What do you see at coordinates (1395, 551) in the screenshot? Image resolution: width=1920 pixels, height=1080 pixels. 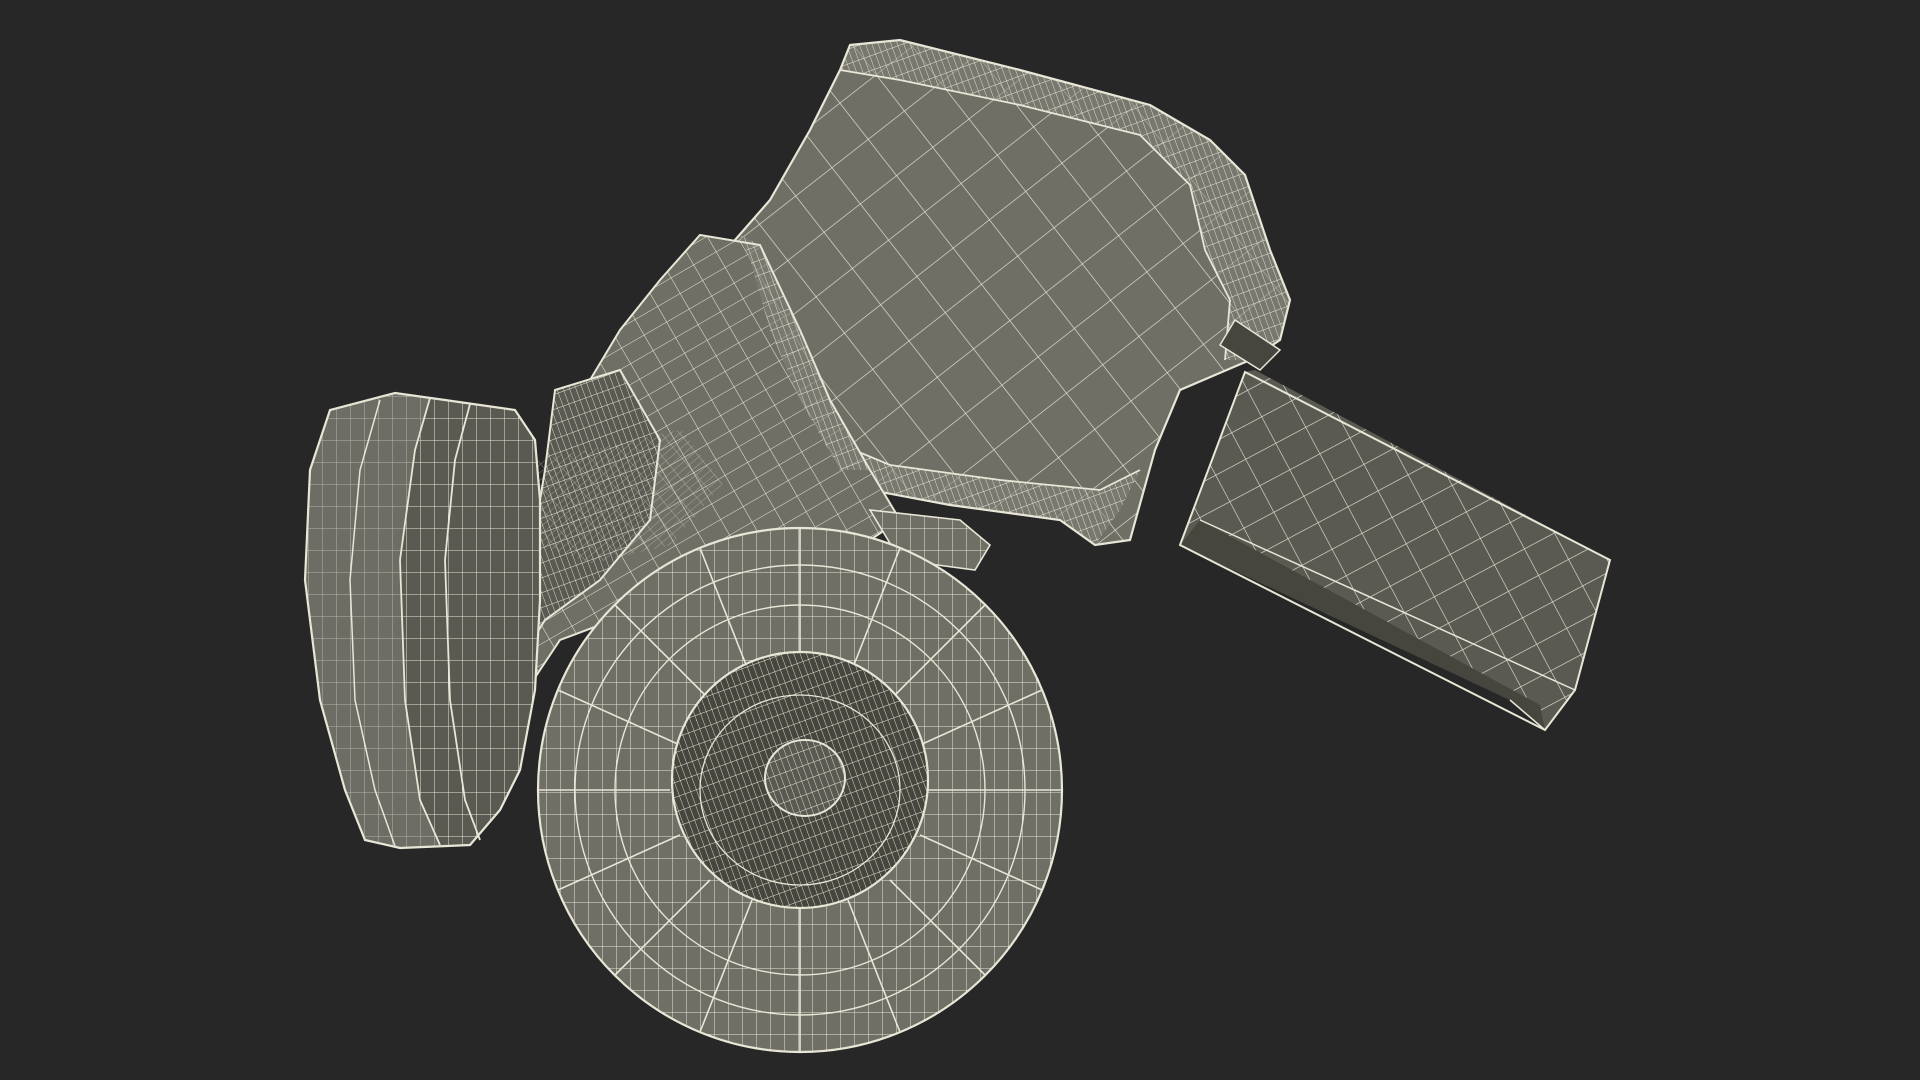 I see `head-strap` at bounding box center [1395, 551].